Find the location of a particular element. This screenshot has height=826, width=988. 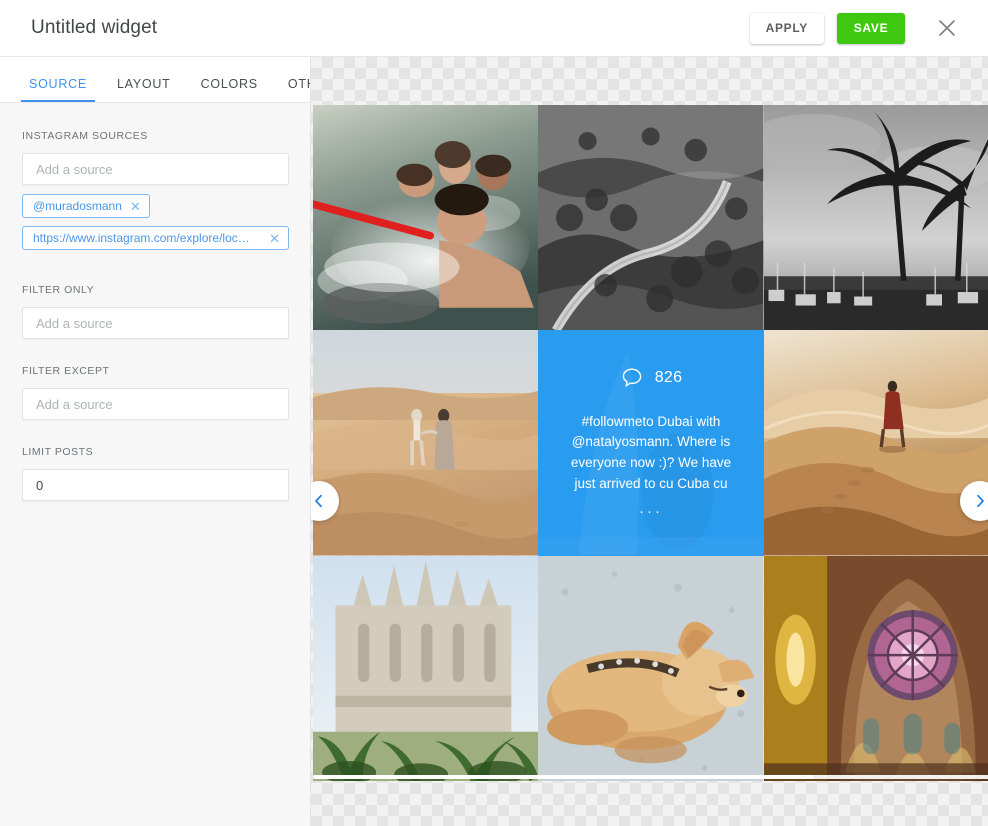

save-button: SAVE is located at coordinates (871, 28).